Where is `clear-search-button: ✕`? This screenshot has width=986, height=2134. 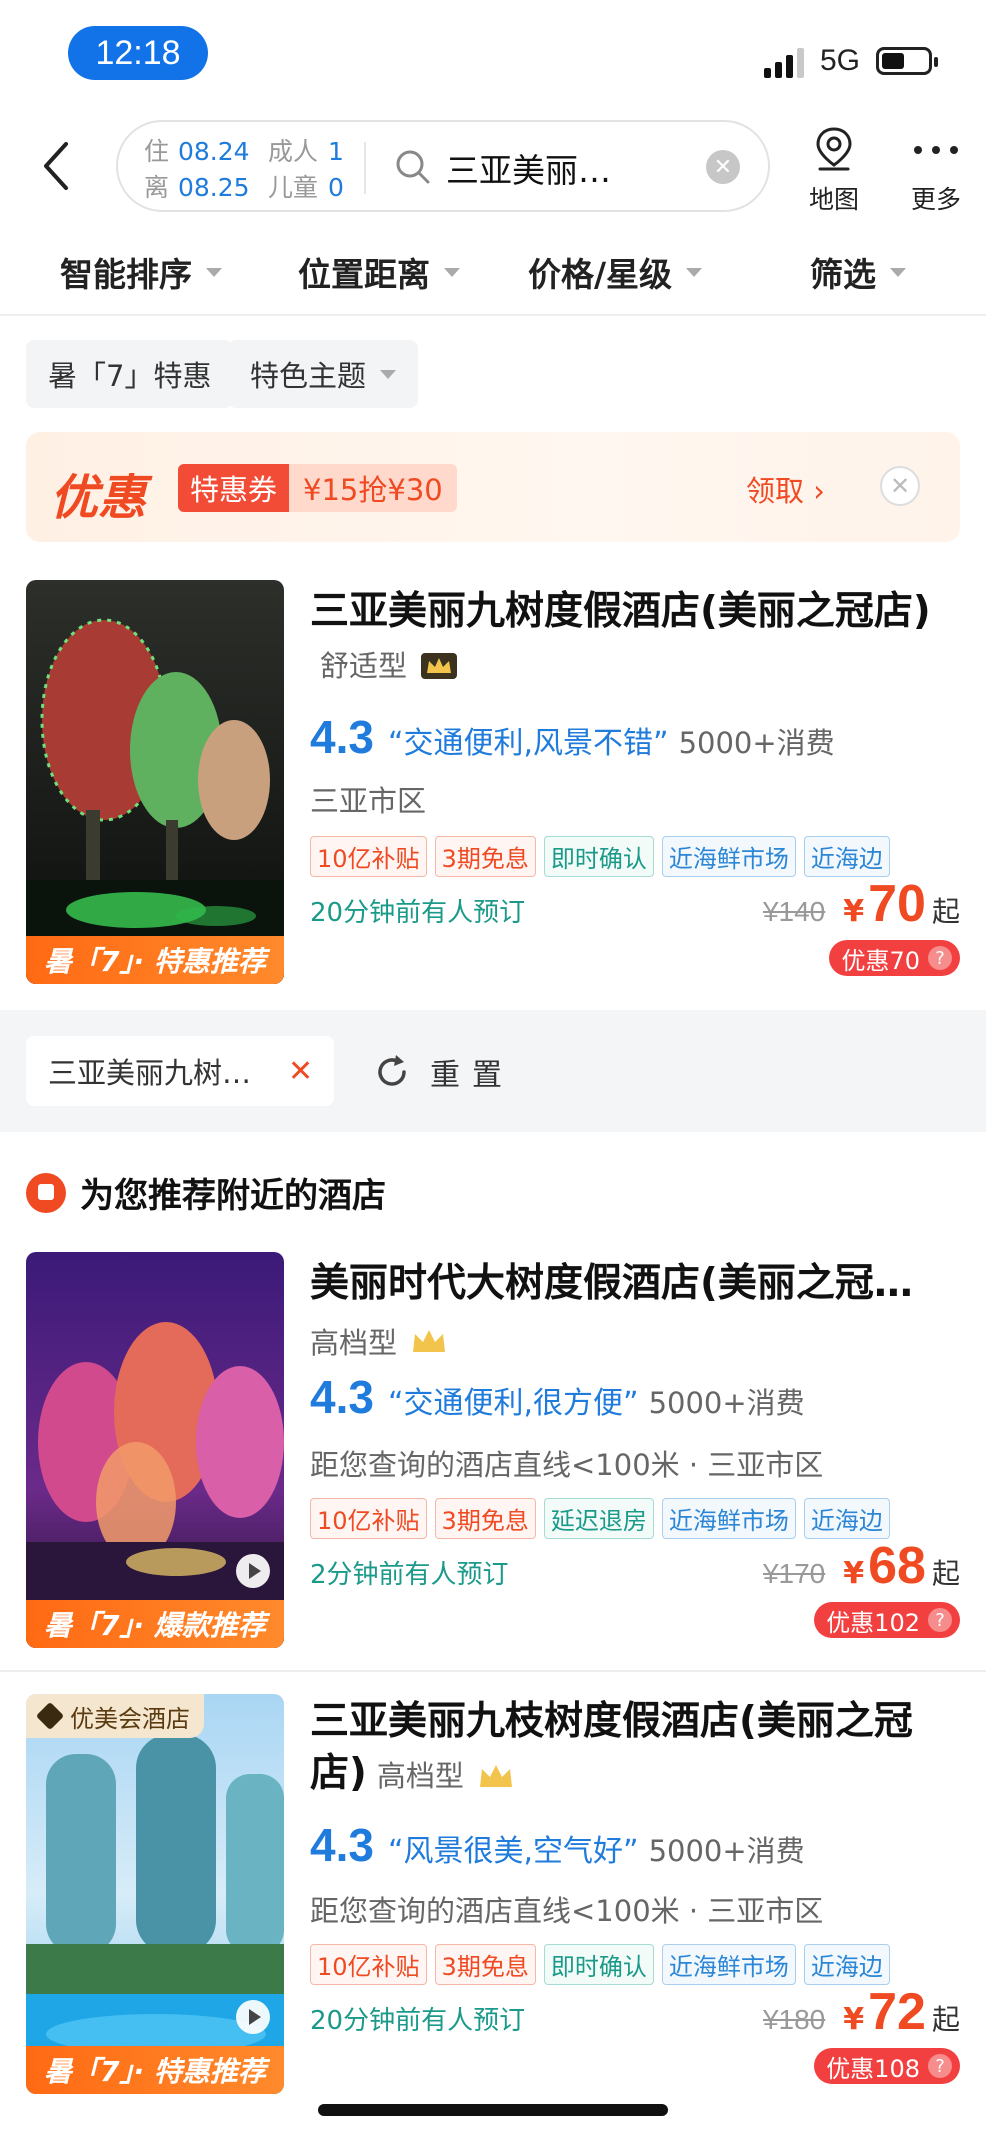 clear-search-button: ✕ is located at coordinates (723, 167).